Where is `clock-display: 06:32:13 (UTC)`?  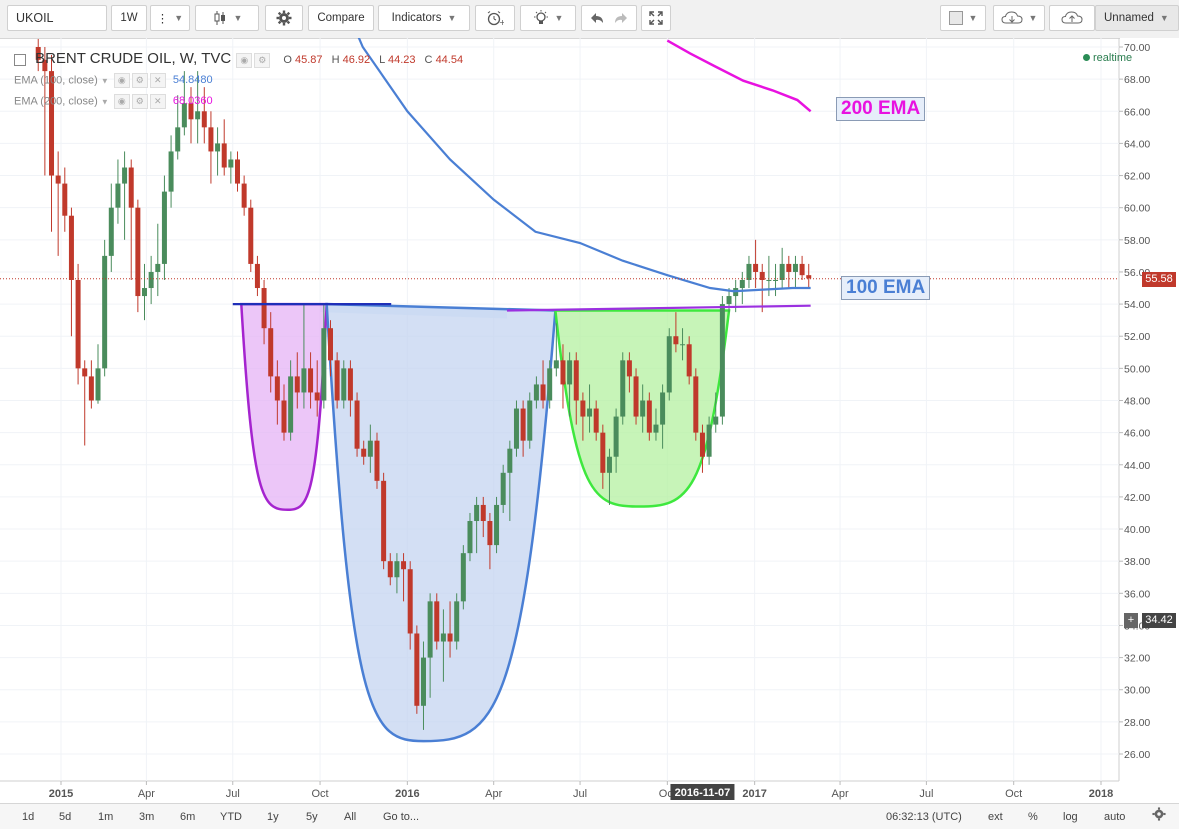
clock-display: 06:32:13 (UTC) is located at coordinates (924, 817).